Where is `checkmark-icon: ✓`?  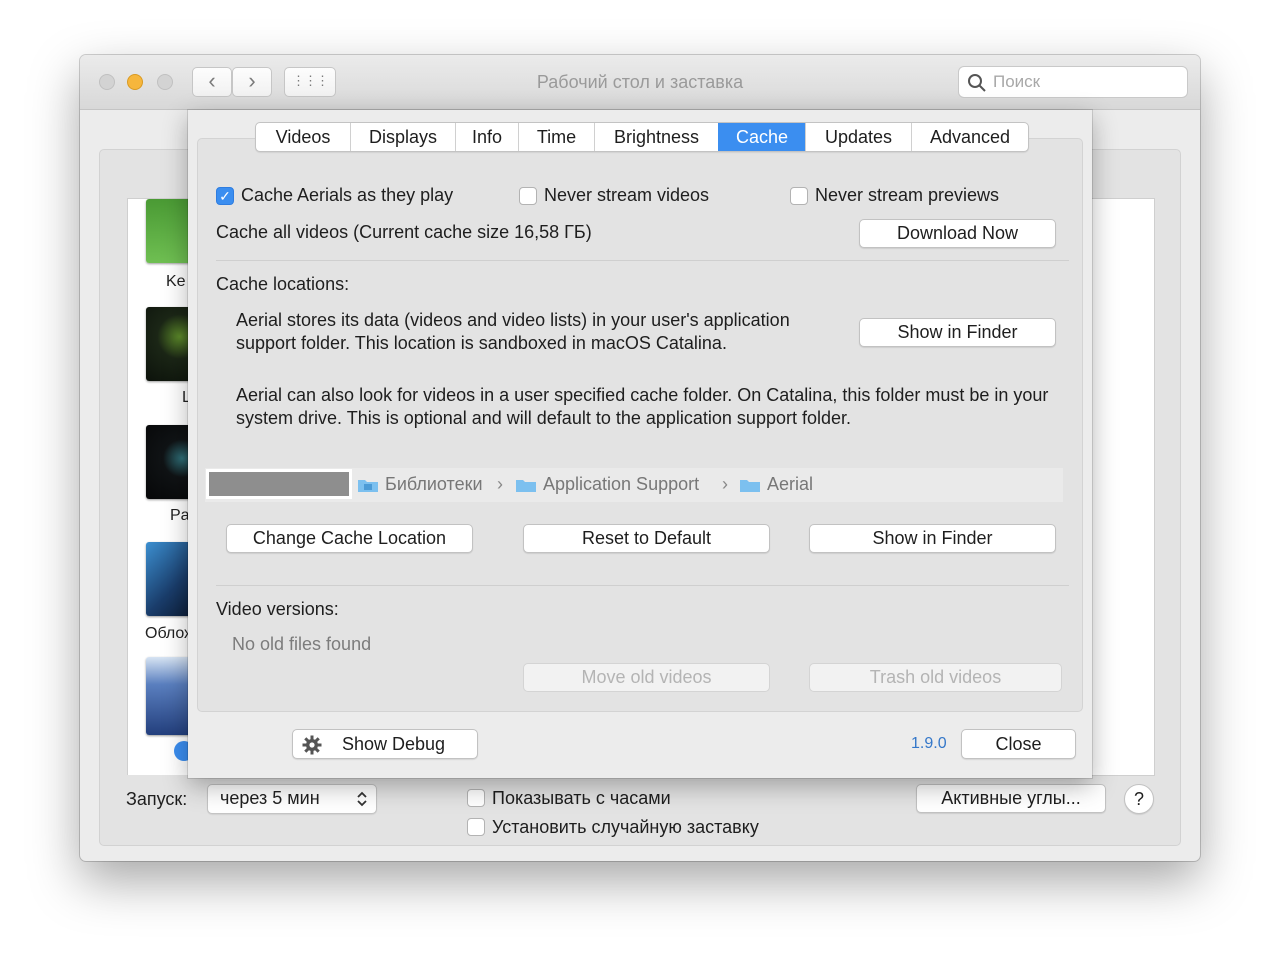
checkmark-icon: ✓ is located at coordinates (225, 196).